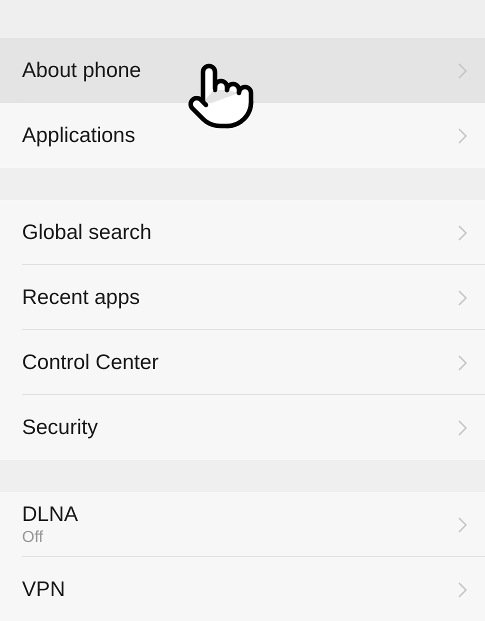 This screenshot has width=485, height=621. Describe the element at coordinates (242, 232) in the screenshot. I see `settings-item: Global search` at that location.